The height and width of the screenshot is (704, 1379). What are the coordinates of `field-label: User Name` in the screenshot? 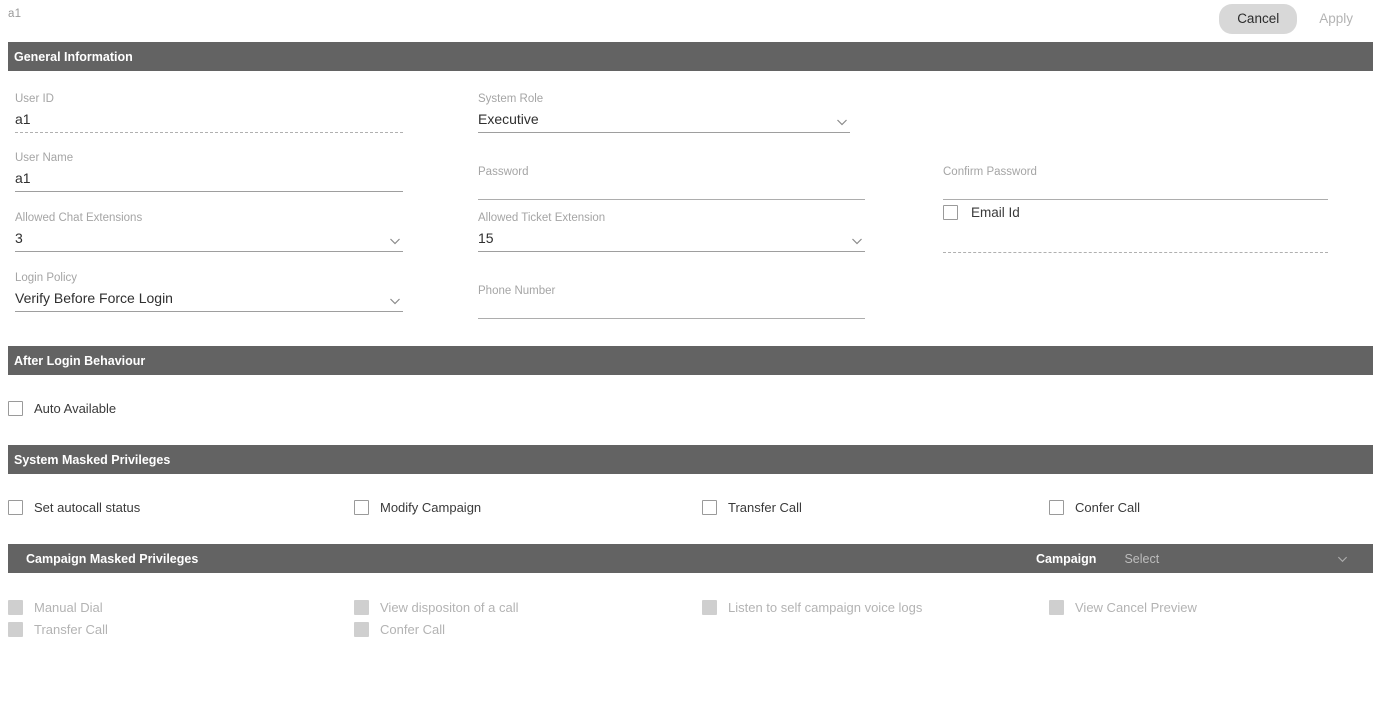 It's located at (44, 158).